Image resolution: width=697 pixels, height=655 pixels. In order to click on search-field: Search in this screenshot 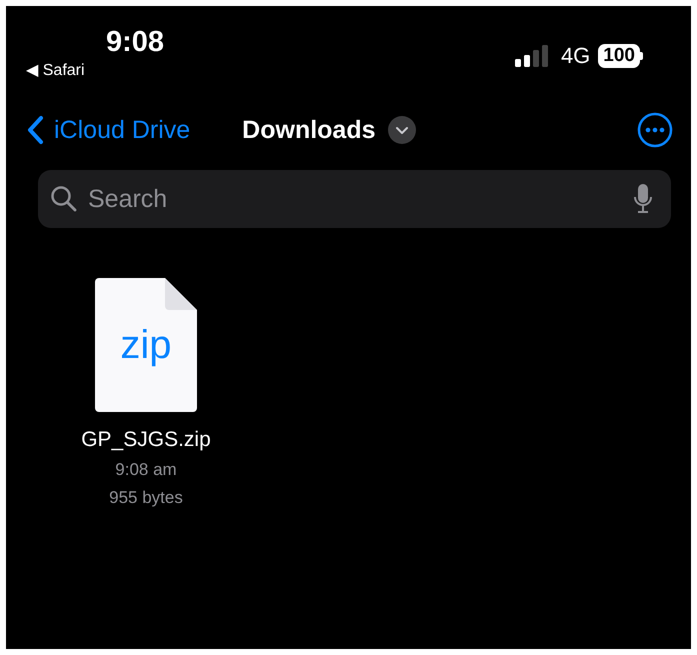, I will do `click(354, 199)`.